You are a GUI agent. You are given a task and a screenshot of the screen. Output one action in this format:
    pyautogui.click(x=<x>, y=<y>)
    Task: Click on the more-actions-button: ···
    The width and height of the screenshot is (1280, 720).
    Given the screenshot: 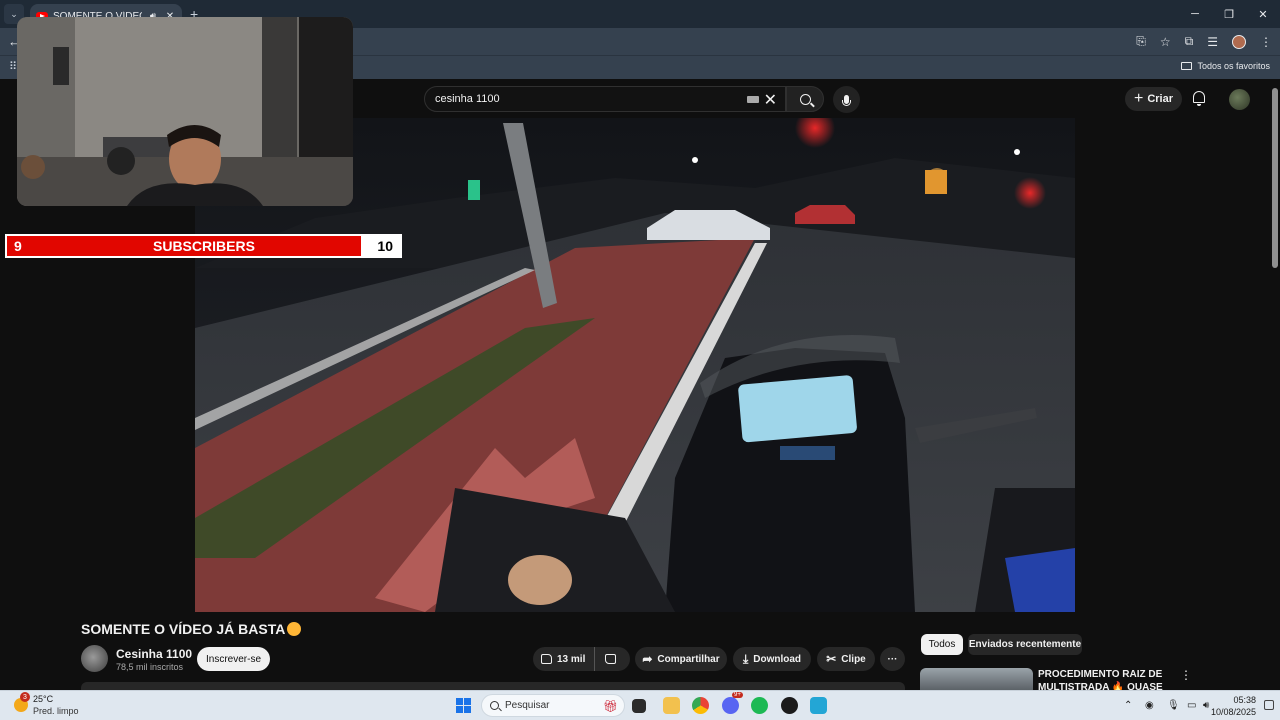 What is the action you would take?
    pyautogui.click(x=892, y=659)
    